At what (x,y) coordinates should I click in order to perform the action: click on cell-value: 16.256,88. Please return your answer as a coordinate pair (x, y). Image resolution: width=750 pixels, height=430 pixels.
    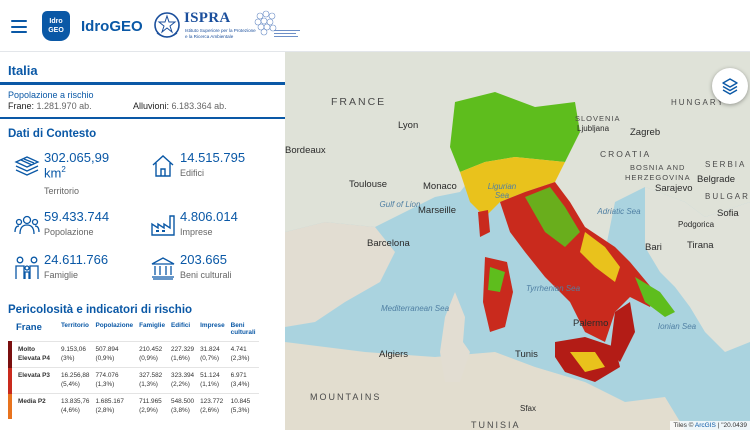
    Looking at the image, I should click on (75, 375).